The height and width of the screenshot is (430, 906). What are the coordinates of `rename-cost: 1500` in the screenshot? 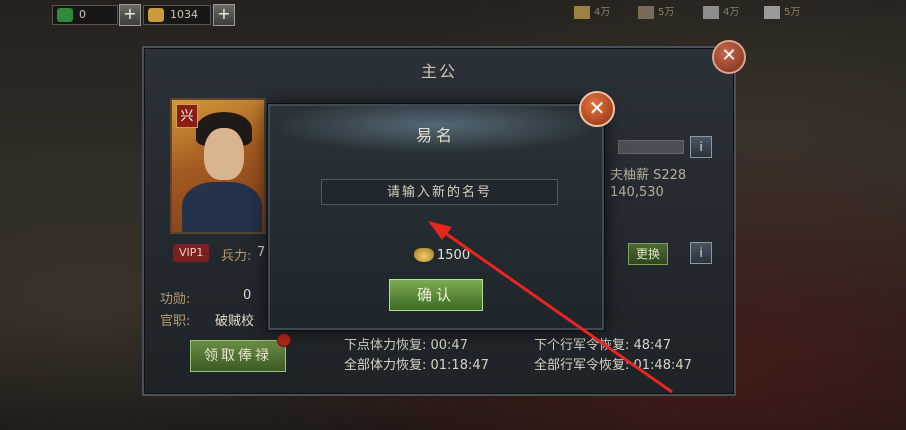 It's located at (454, 255).